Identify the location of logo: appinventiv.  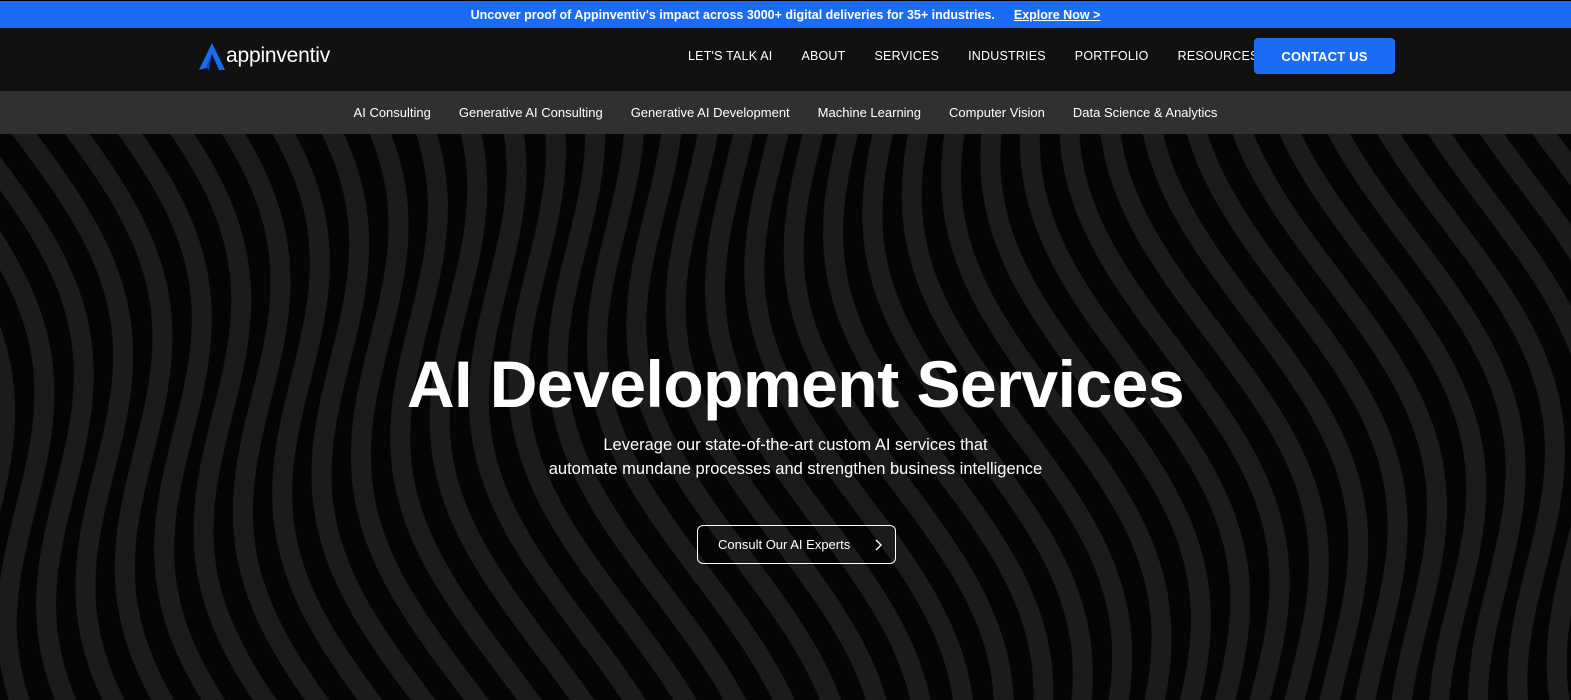
(263, 56).